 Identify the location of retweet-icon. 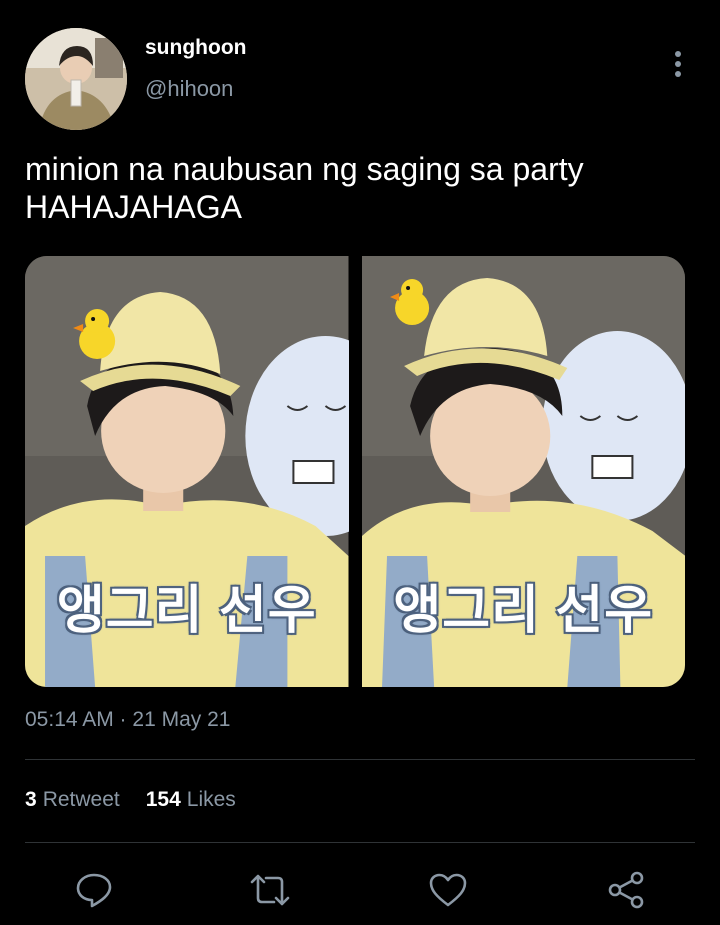
(270, 890).